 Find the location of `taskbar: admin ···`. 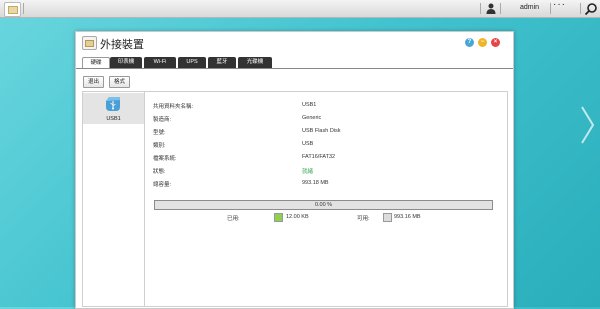

taskbar: admin ··· is located at coordinates (300, 9).